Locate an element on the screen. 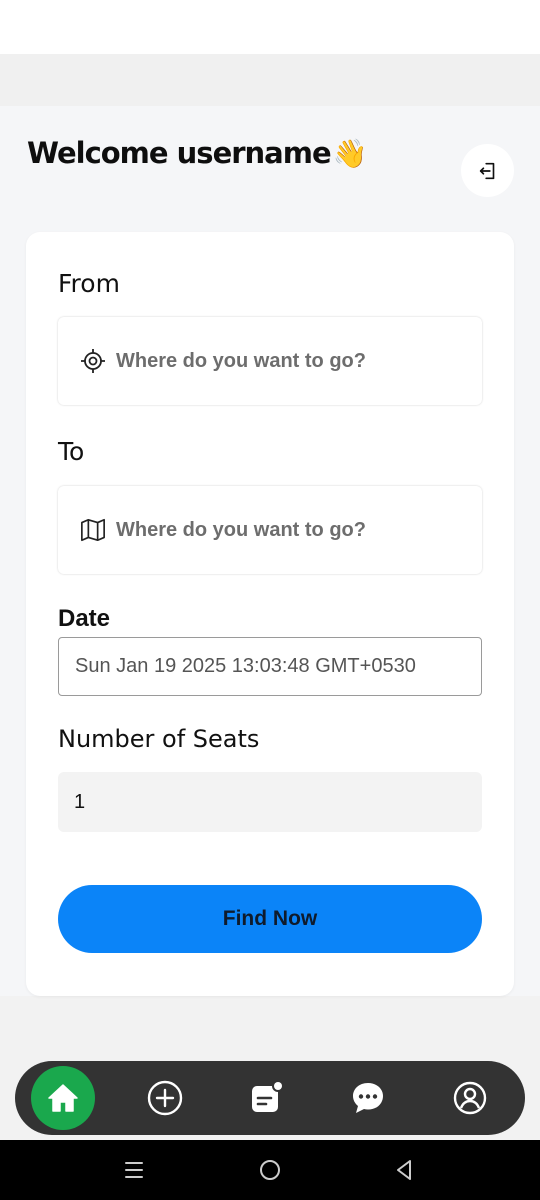 The image size is (540, 1200). add-circle-icon is located at coordinates (165, 1098).